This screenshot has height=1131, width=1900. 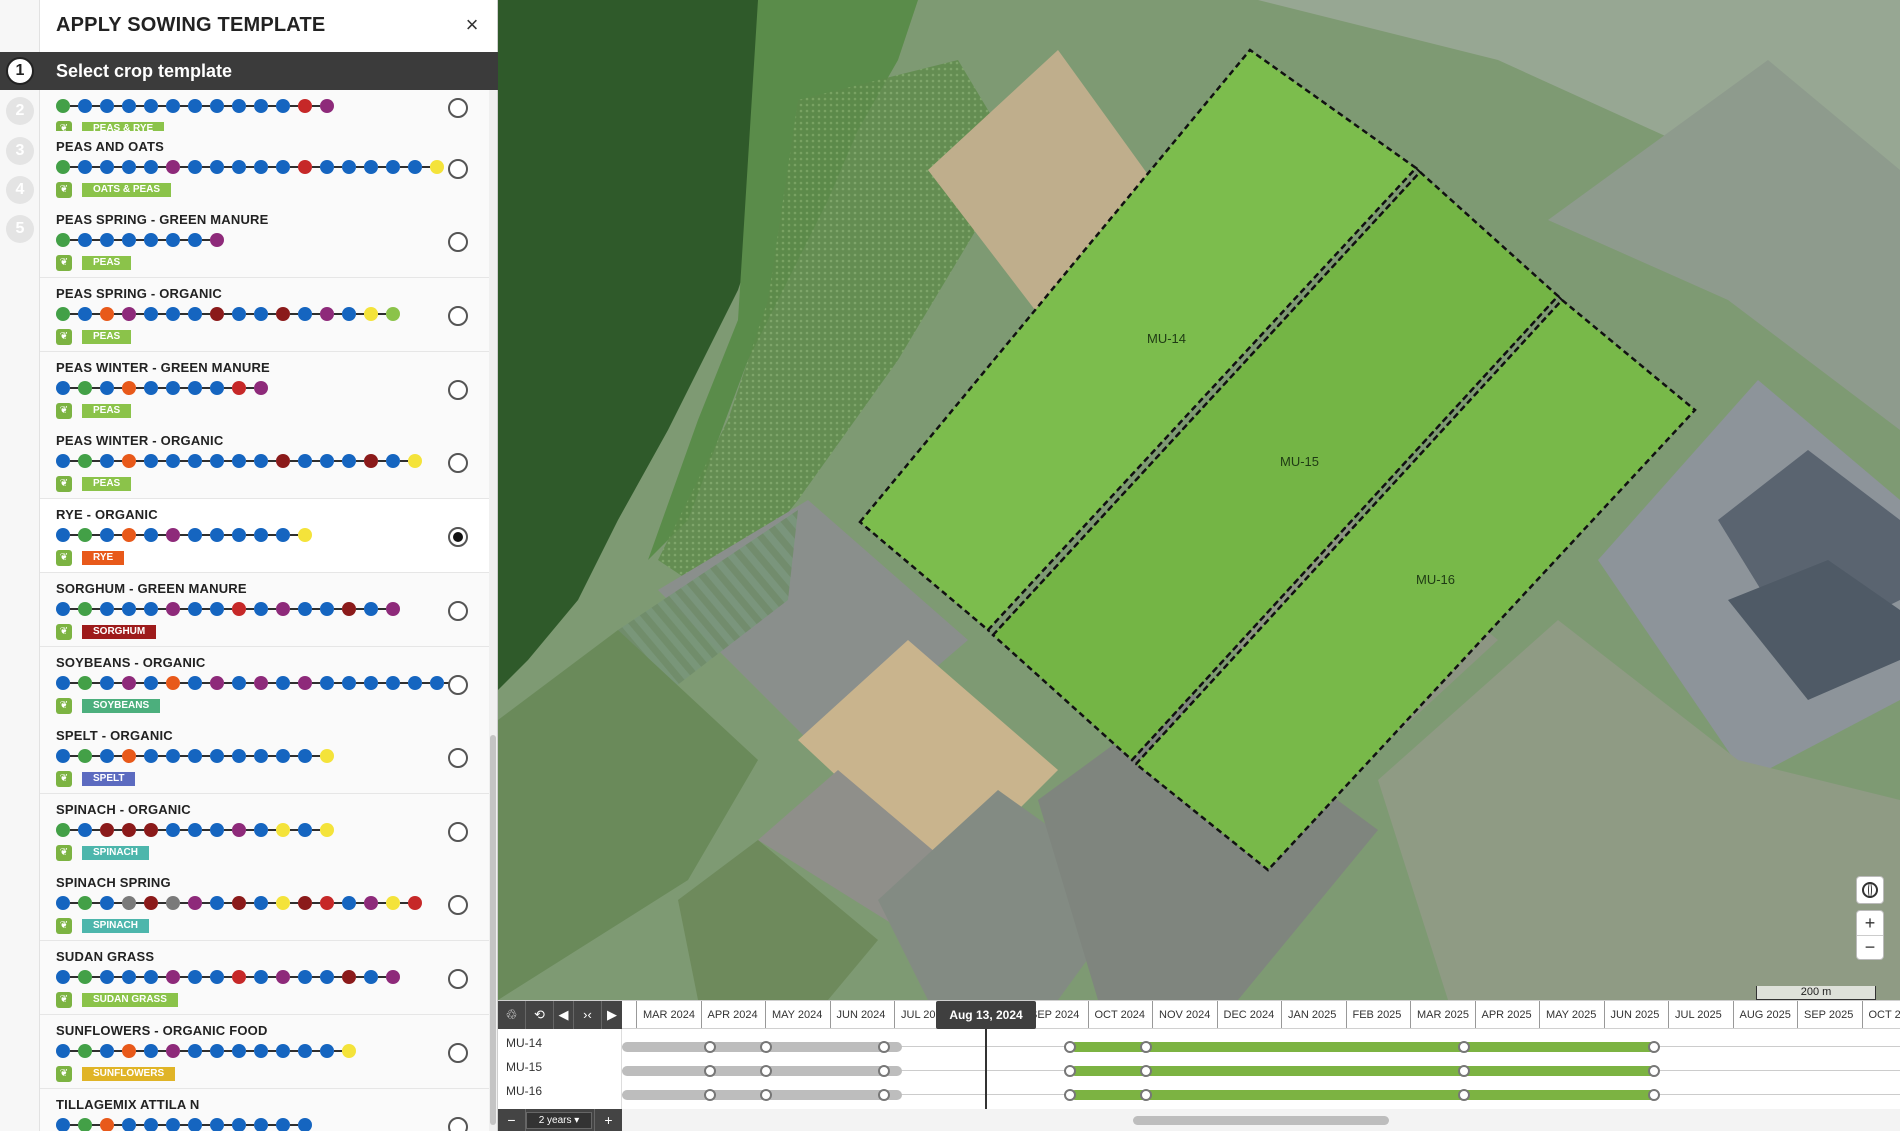 What do you see at coordinates (1870, 890) in the screenshot?
I see `globe-button` at bounding box center [1870, 890].